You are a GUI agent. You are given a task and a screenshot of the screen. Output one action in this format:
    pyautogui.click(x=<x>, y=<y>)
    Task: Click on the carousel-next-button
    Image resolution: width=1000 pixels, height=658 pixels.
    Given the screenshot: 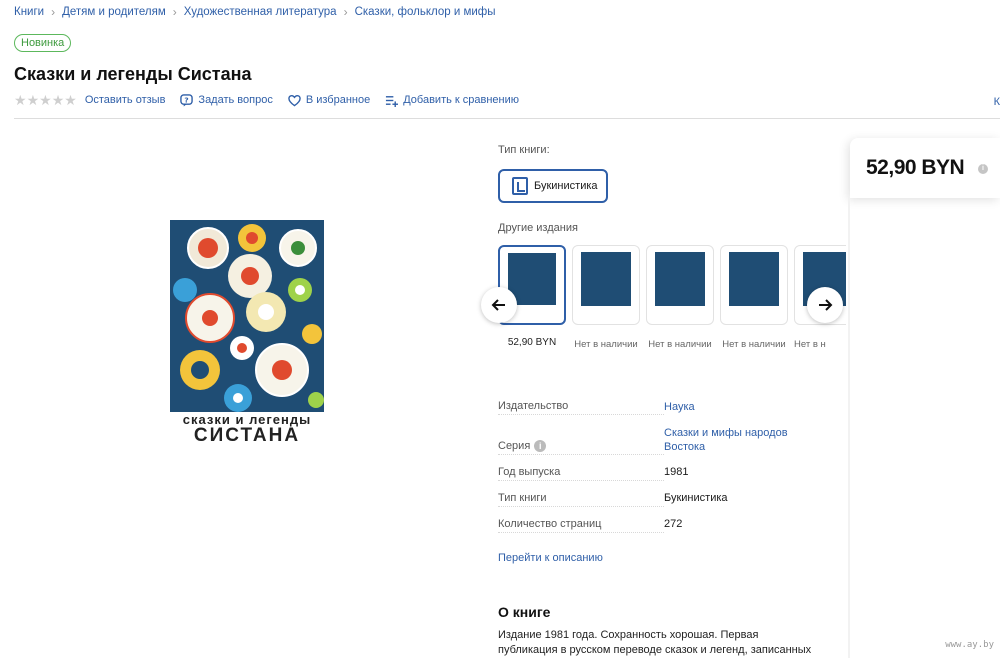 What is the action you would take?
    pyautogui.click(x=825, y=305)
    